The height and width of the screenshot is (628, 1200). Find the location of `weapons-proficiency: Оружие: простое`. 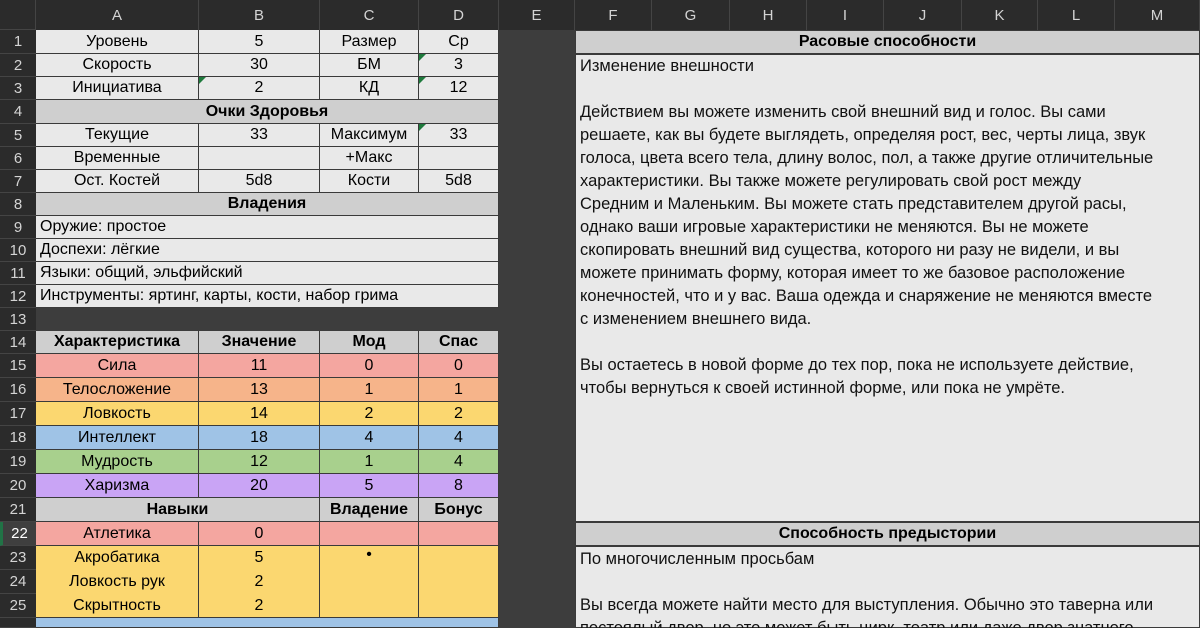

weapons-proficiency: Оружие: простое is located at coordinates (267, 227).